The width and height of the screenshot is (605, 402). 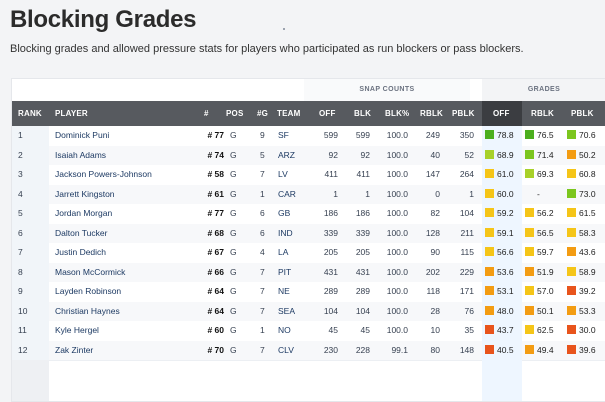 I want to click on grade-off: 59.2, so click(x=499, y=214).